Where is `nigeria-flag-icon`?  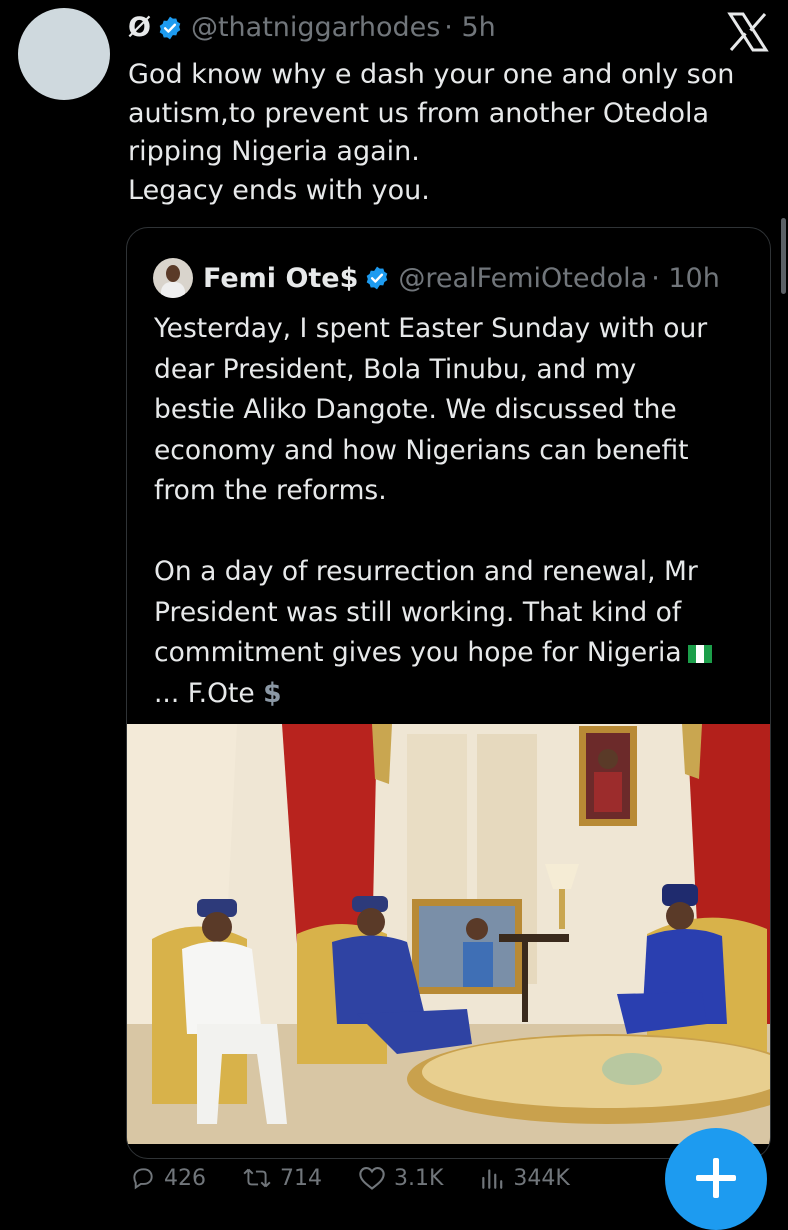
nigeria-flag-icon is located at coordinates (699, 653).